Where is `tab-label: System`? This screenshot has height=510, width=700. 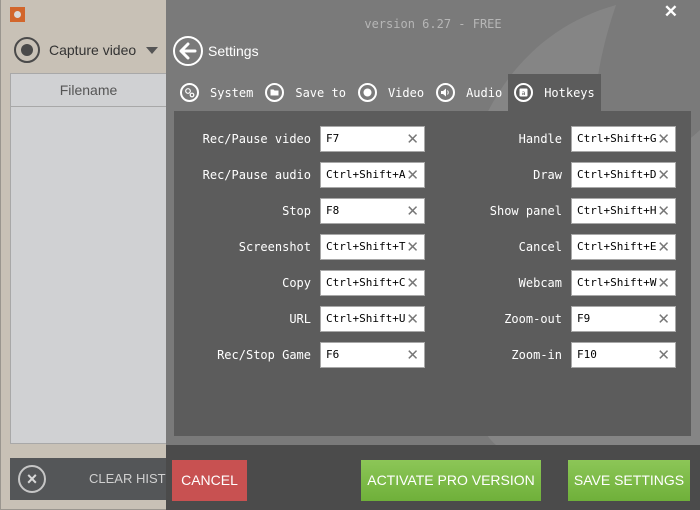
tab-label: System is located at coordinates (232, 92).